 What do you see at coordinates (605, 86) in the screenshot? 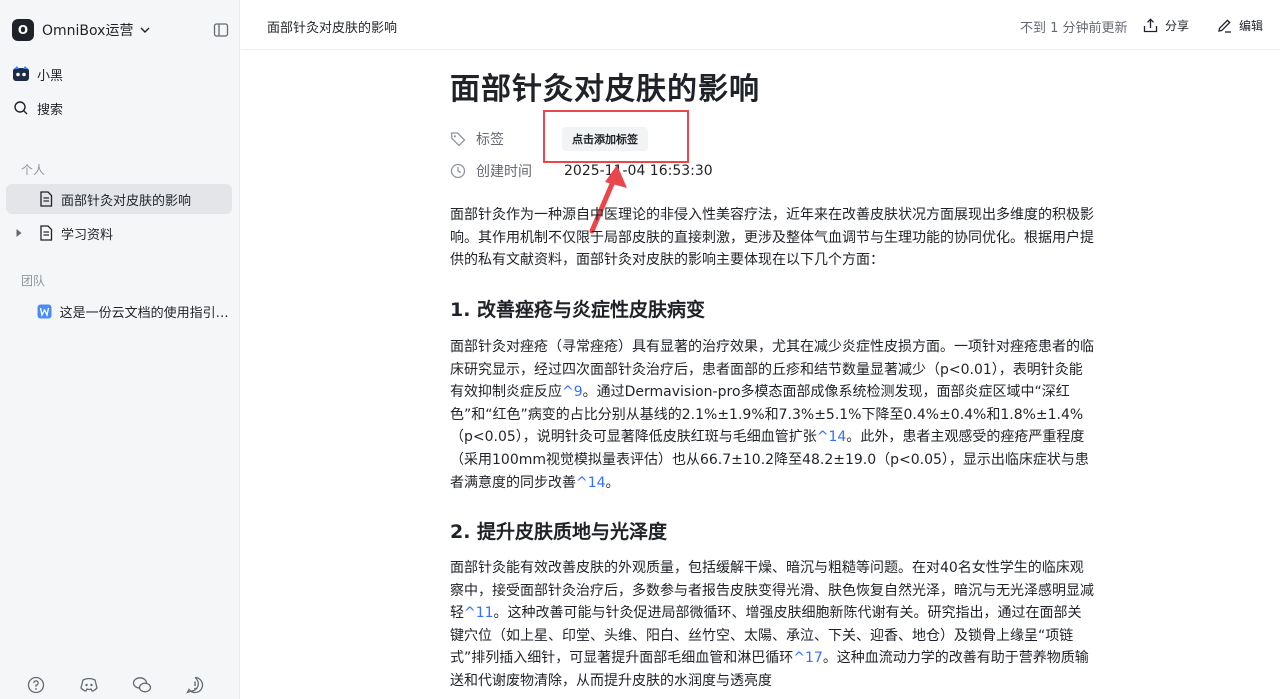
I see `document-title: 面部针灸对皮肤的影响` at bounding box center [605, 86].